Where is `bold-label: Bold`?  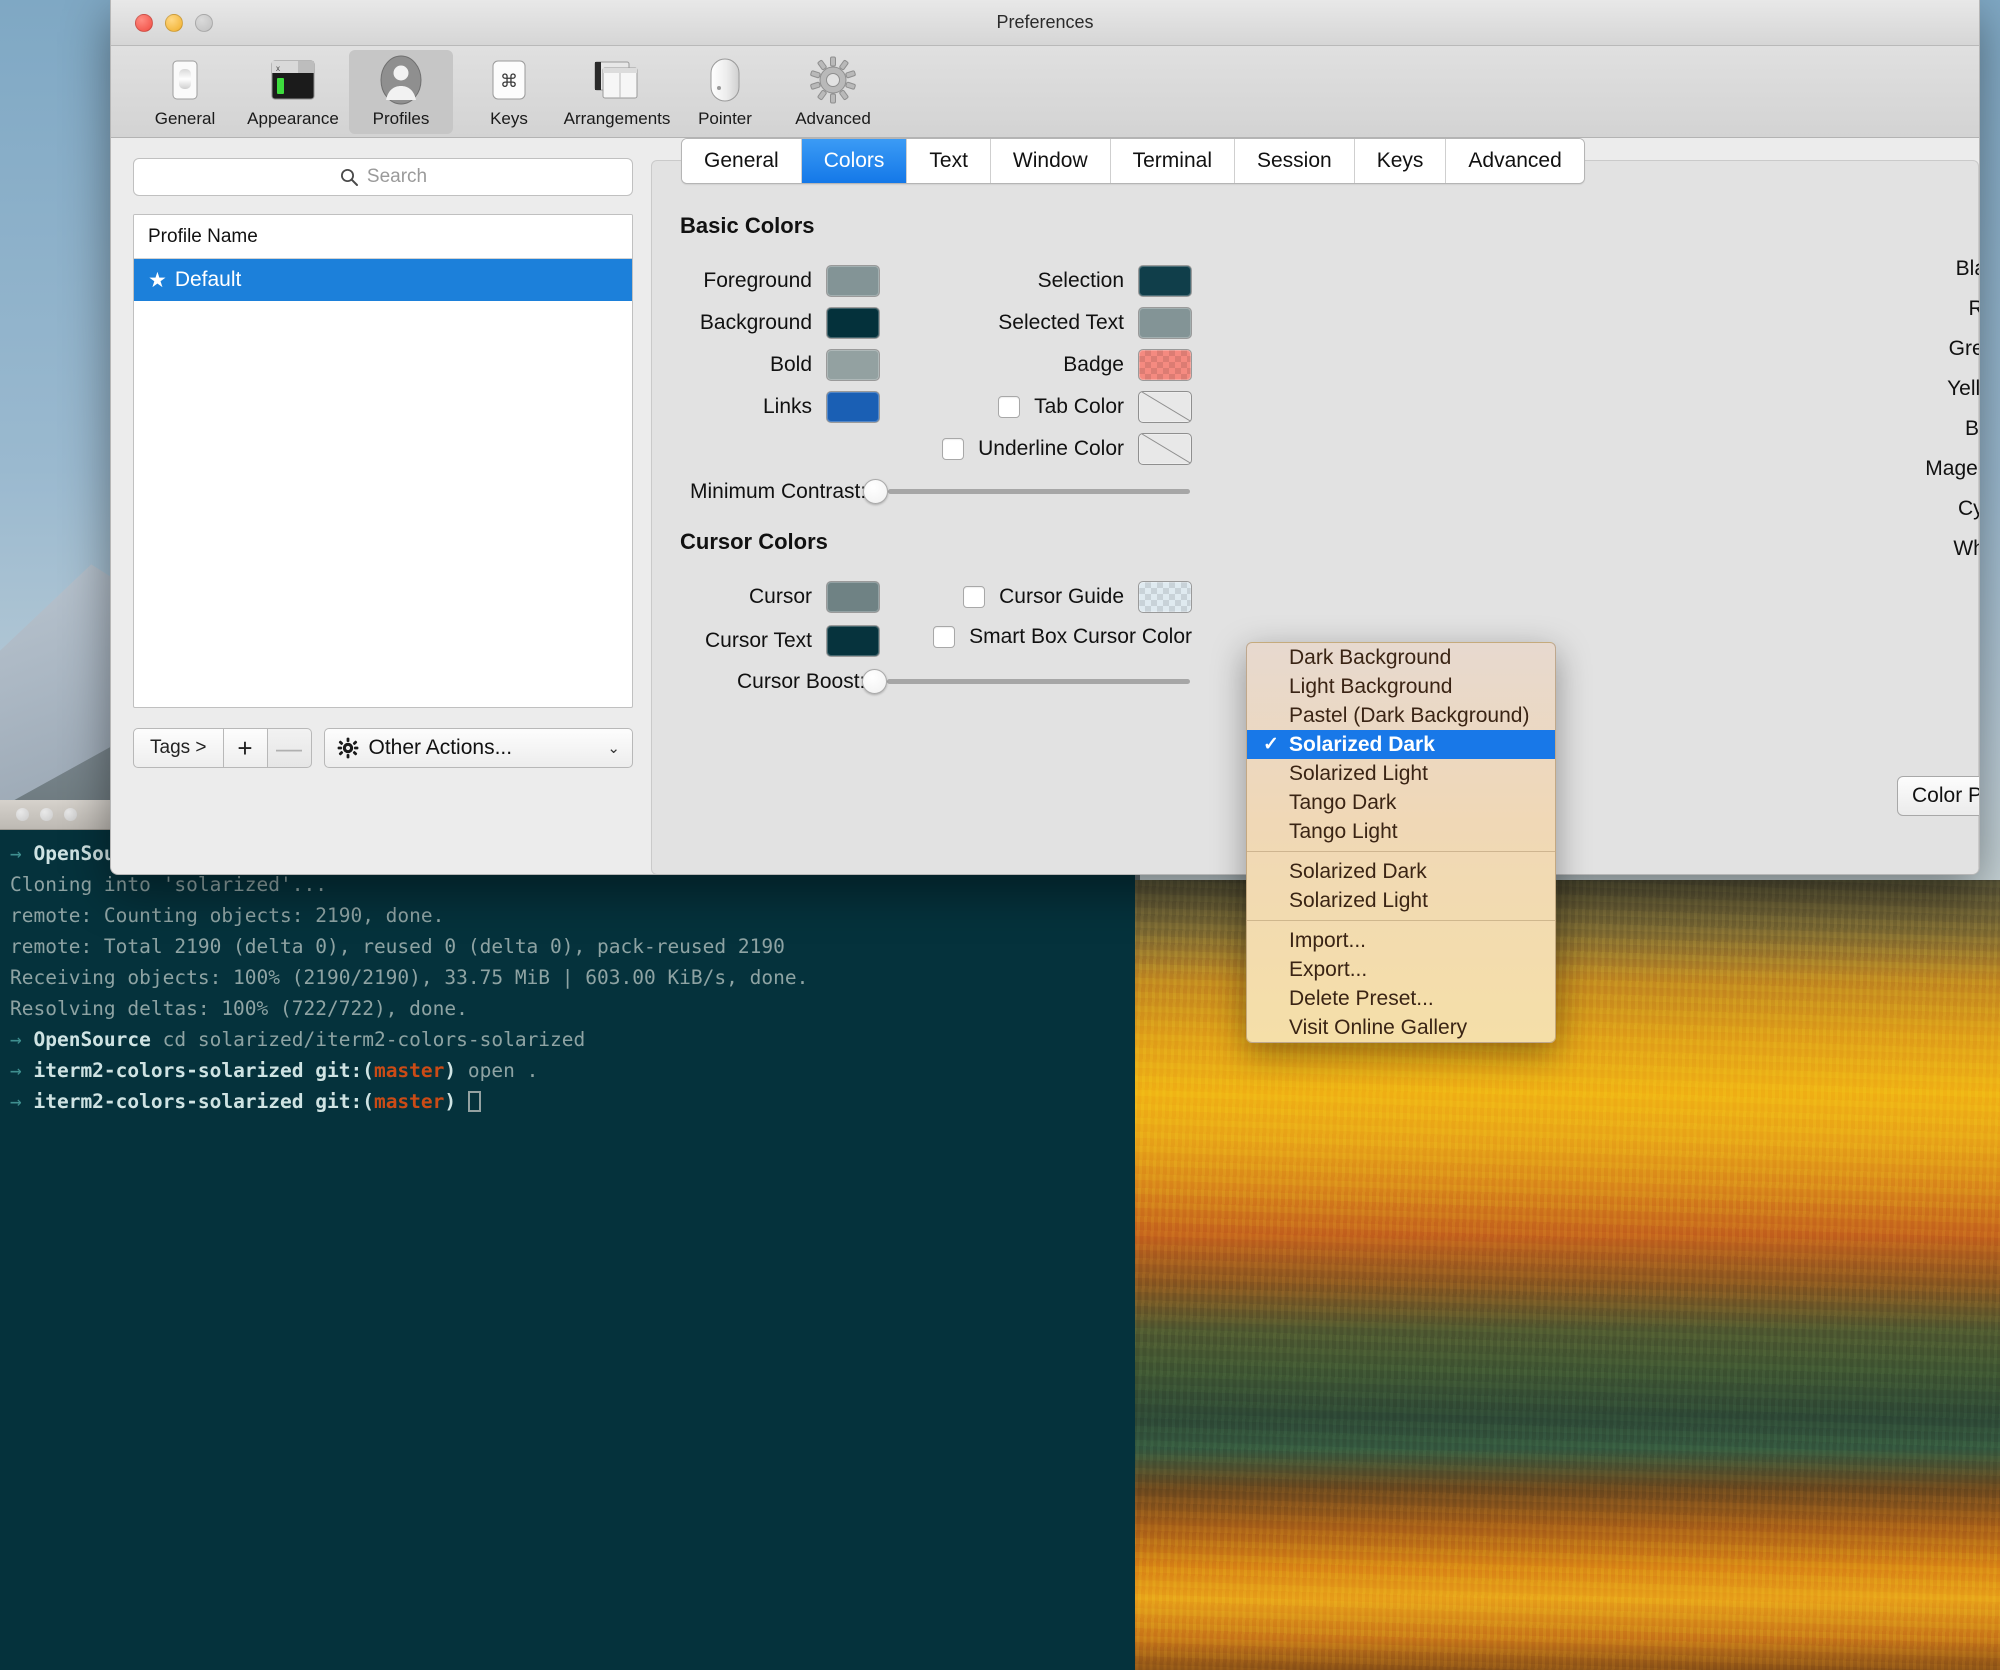 bold-label: Bold is located at coordinates (790, 364).